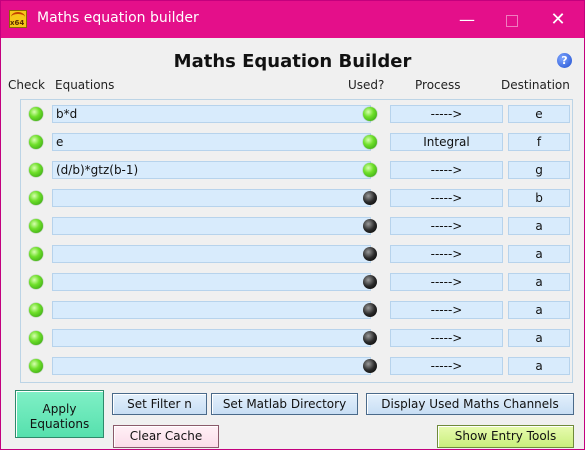  What do you see at coordinates (539, 170) in the screenshot?
I see `destination-field: g` at bounding box center [539, 170].